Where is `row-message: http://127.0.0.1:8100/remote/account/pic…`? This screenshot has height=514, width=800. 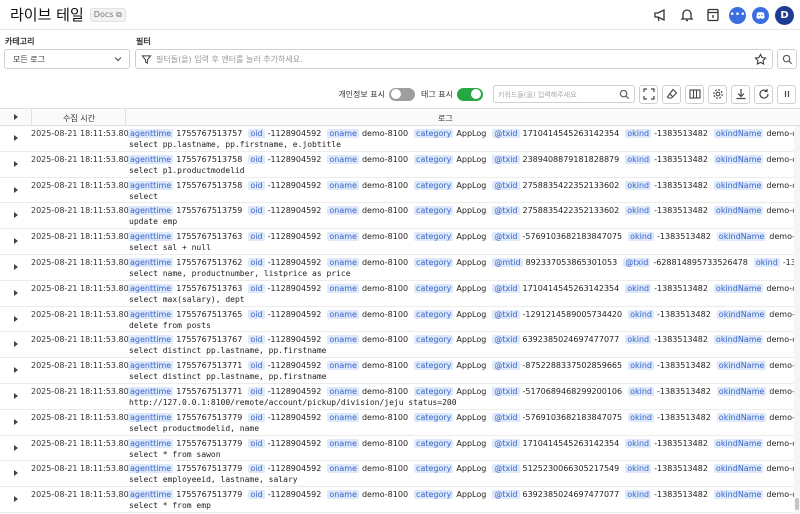
row-message: http://127.0.0.1:8100/remote/account/pic… is located at coordinates (293, 402).